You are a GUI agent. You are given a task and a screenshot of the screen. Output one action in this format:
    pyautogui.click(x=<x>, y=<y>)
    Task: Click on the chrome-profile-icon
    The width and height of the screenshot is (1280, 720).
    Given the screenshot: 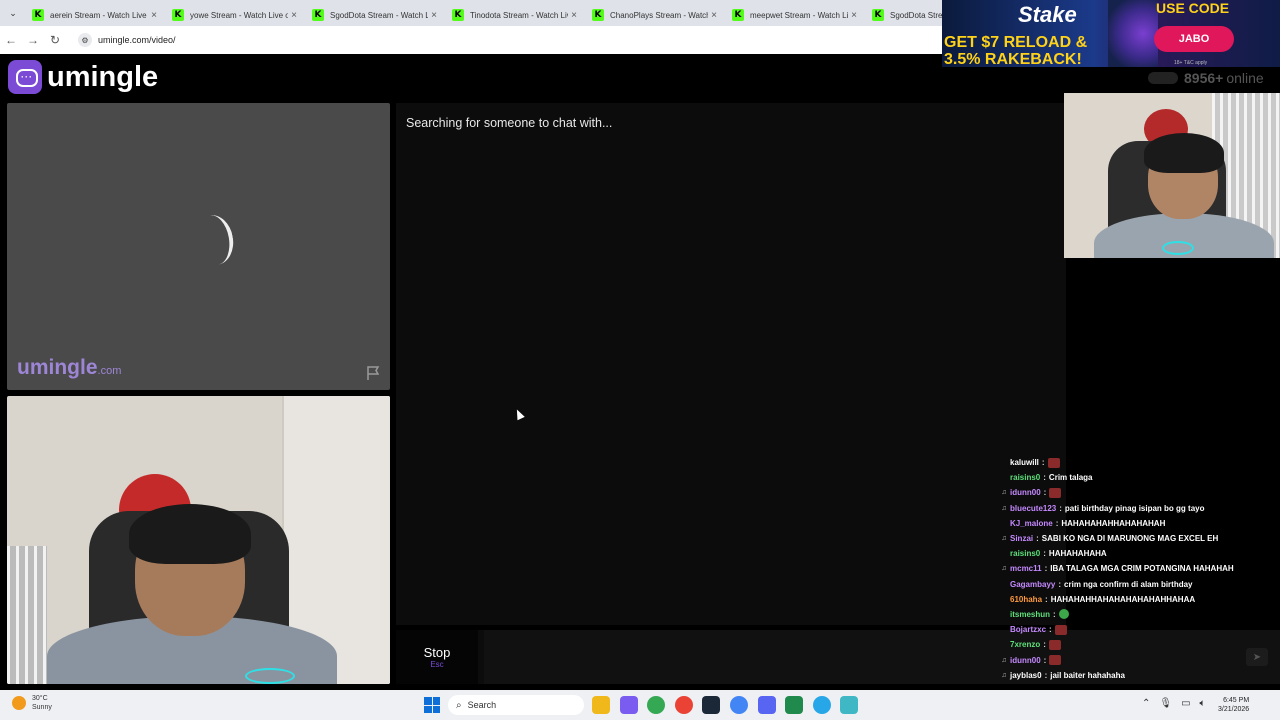 What is the action you would take?
    pyautogui.click(x=683, y=705)
    